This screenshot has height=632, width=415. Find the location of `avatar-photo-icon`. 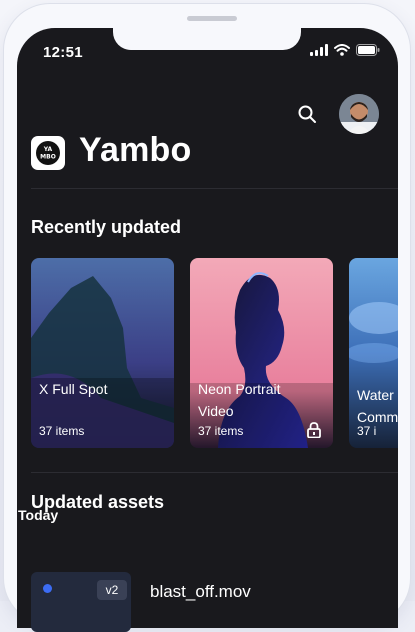

avatar-photo-icon is located at coordinates (359, 114).